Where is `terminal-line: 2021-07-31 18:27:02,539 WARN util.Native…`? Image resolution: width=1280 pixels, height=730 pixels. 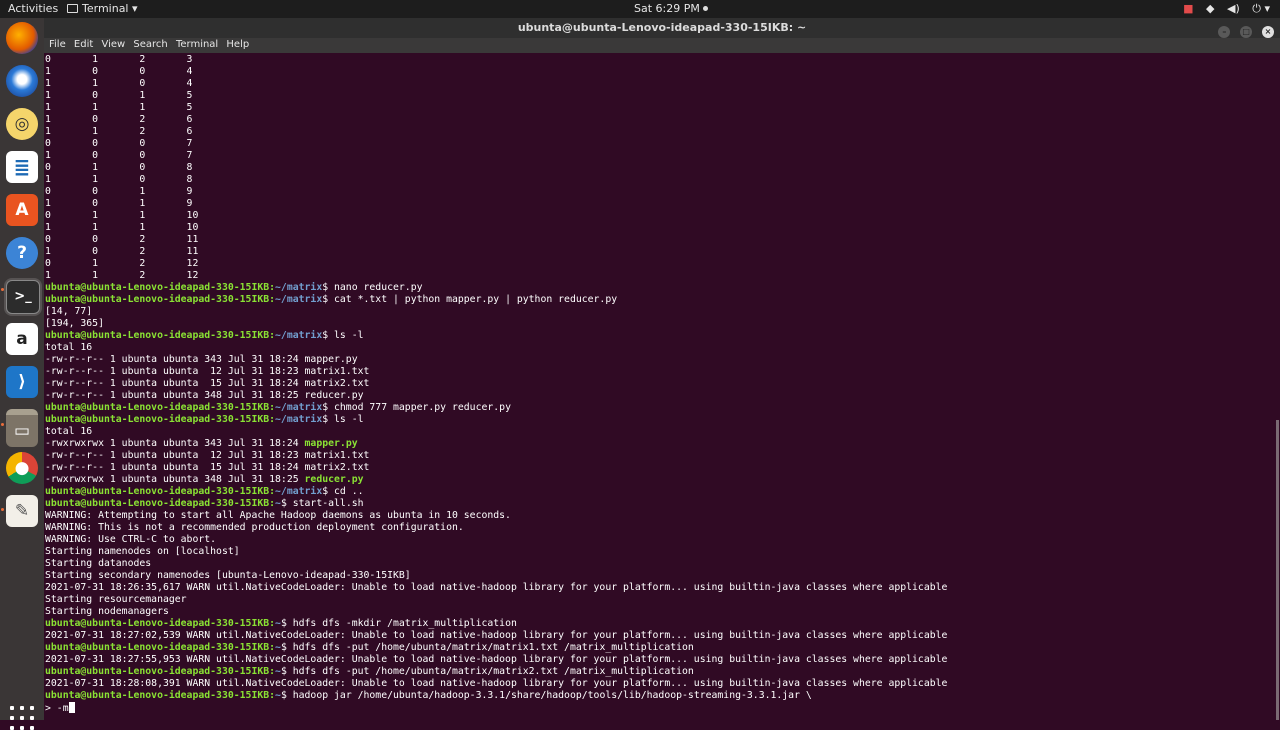
terminal-line: 2021-07-31 18:27:02,539 WARN util.Native… is located at coordinates (660, 636).